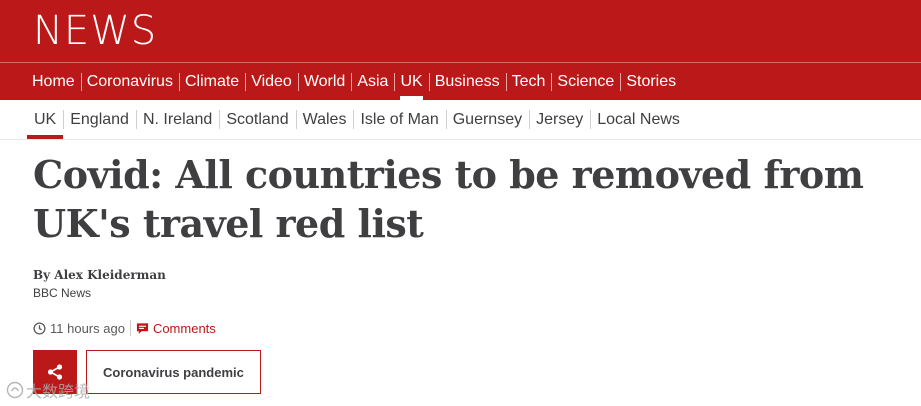 Image resolution: width=921 pixels, height=406 pixels. I want to click on sub-nav-item-isle-of-man: Isle of Man, so click(399, 119).